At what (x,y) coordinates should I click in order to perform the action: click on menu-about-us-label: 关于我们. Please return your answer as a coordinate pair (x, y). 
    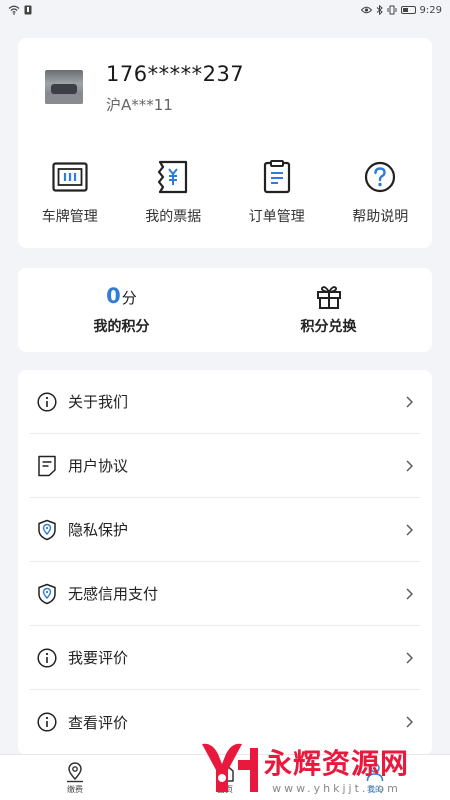
    Looking at the image, I should click on (98, 402).